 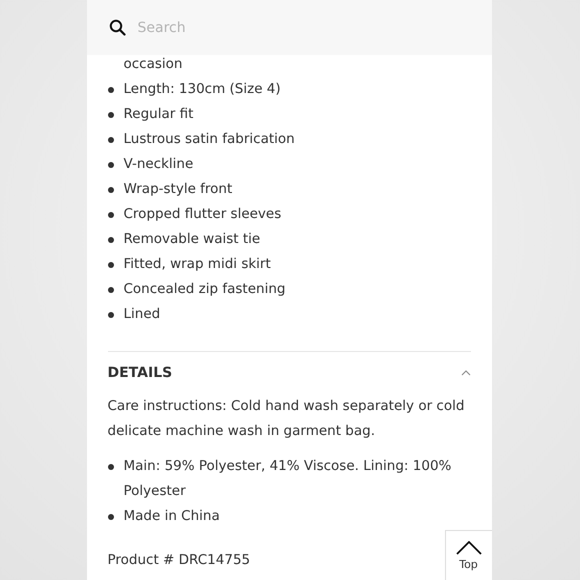 I want to click on accordion-header: DETAILS, so click(x=289, y=373).